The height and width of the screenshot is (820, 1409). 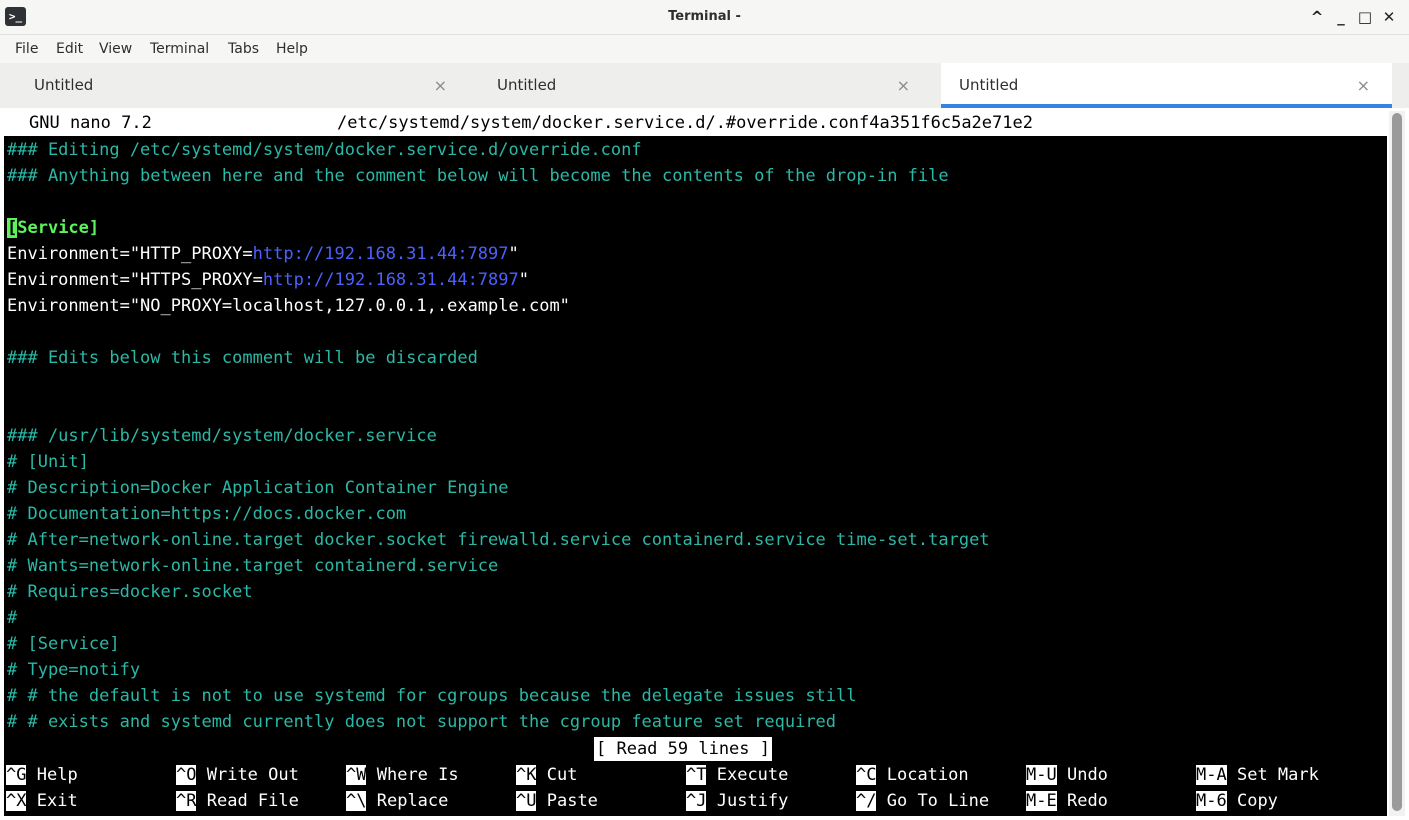 I want to click on shortcut-replace: ^\ Replace, so click(x=397, y=801).